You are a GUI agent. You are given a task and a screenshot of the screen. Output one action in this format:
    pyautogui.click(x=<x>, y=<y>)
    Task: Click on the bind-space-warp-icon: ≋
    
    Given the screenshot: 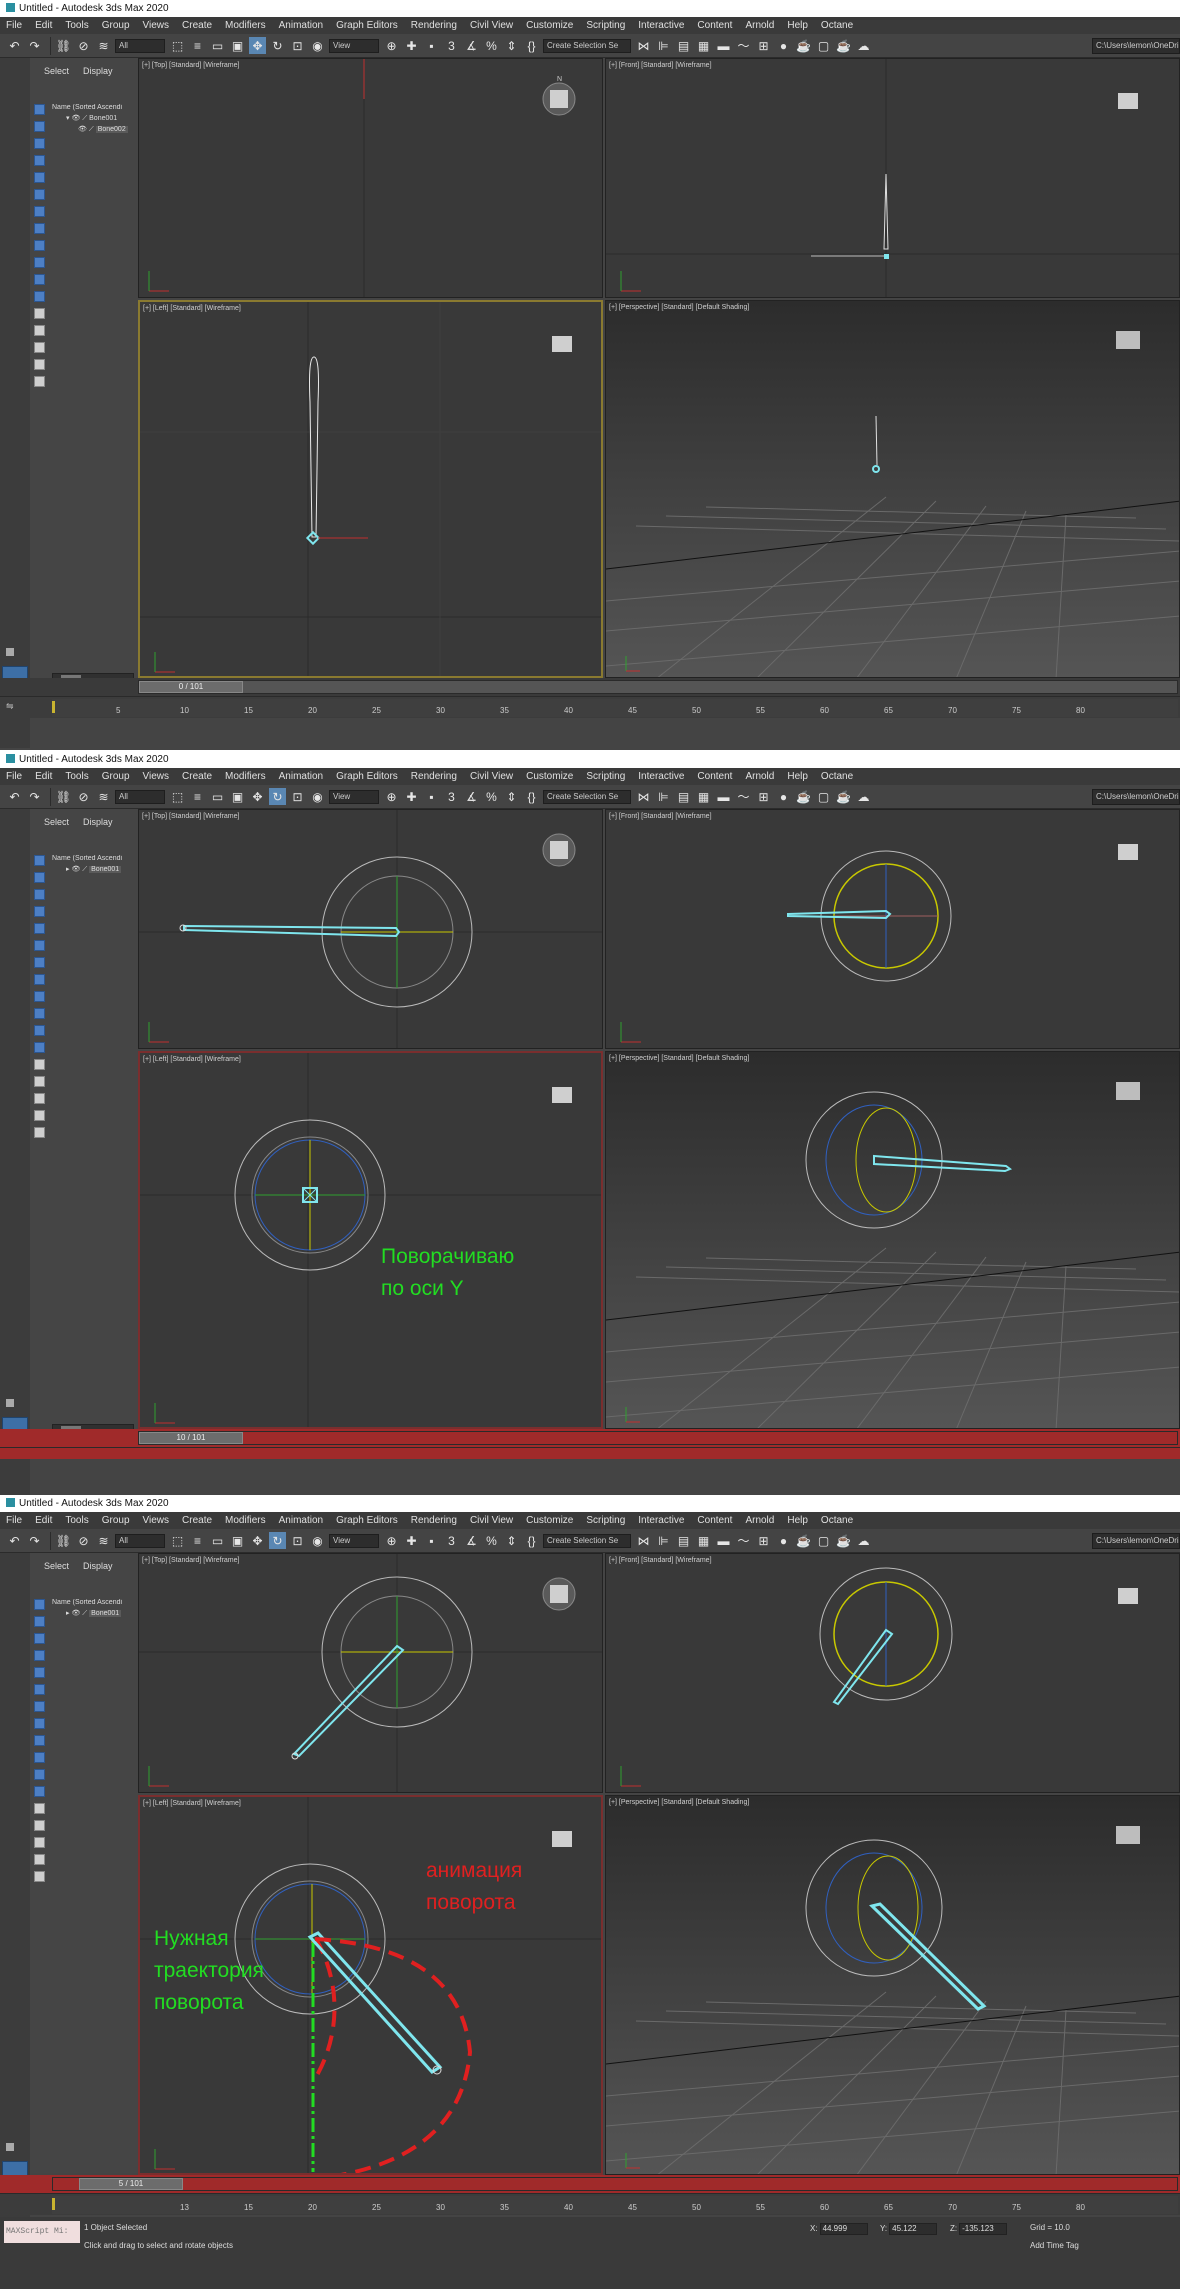 What is the action you would take?
    pyautogui.click(x=103, y=796)
    